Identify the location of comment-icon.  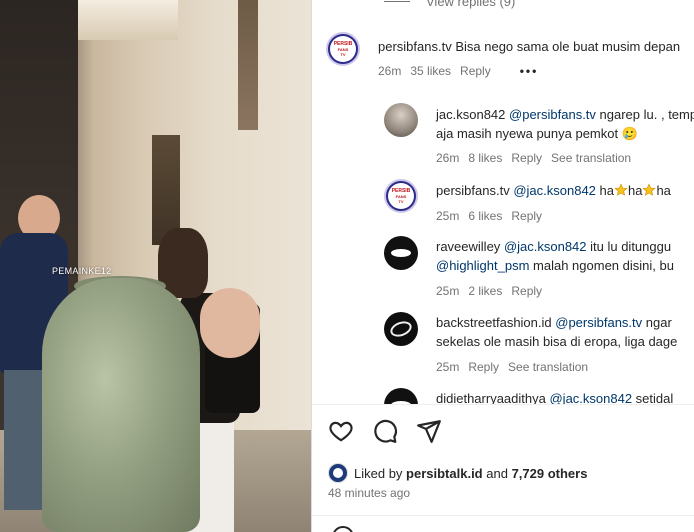
(385, 431).